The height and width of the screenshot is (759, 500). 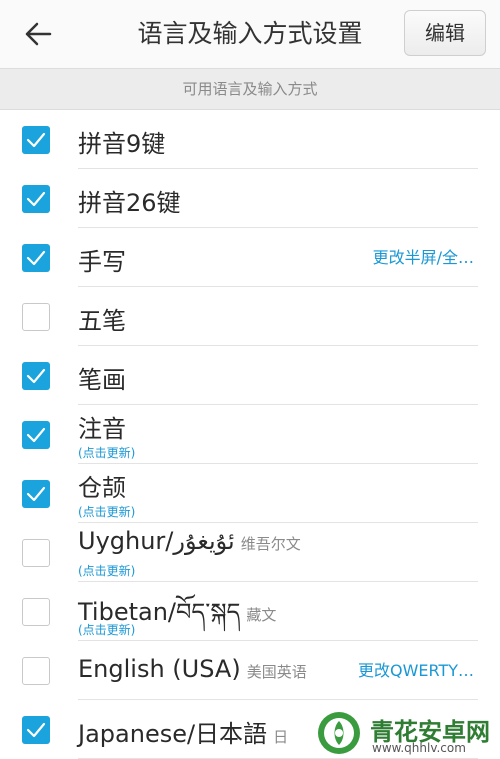 I want to click on back-button, so click(x=38, y=34).